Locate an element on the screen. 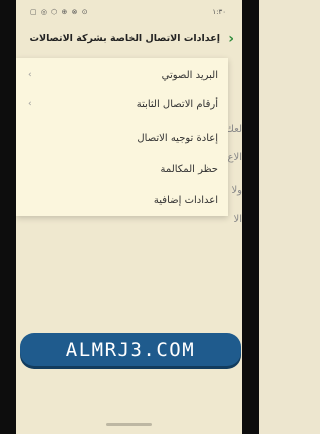  background-text: لعك is located at coordinates (233, 129).